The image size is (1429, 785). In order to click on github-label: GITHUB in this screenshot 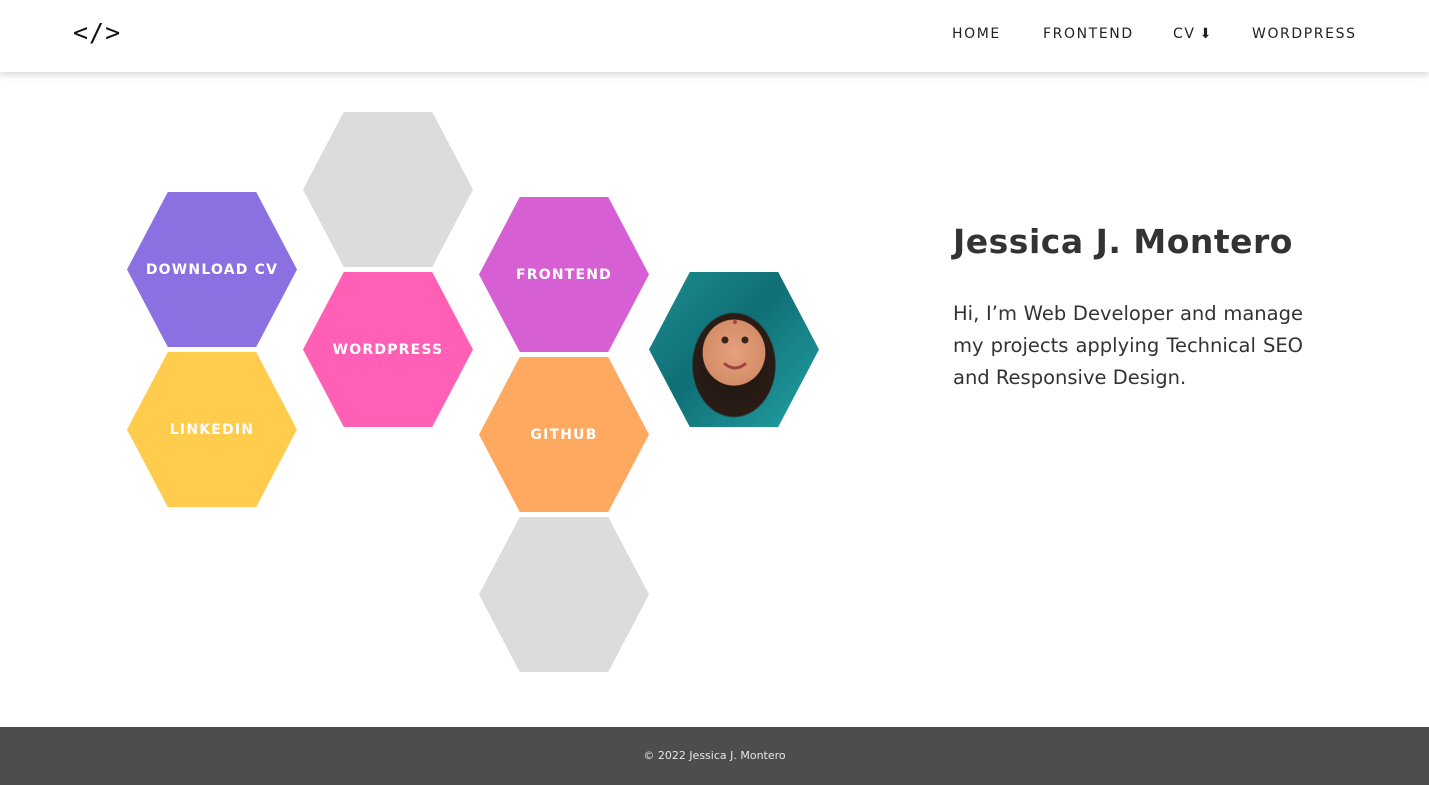, I will do `click(564, 434)`.